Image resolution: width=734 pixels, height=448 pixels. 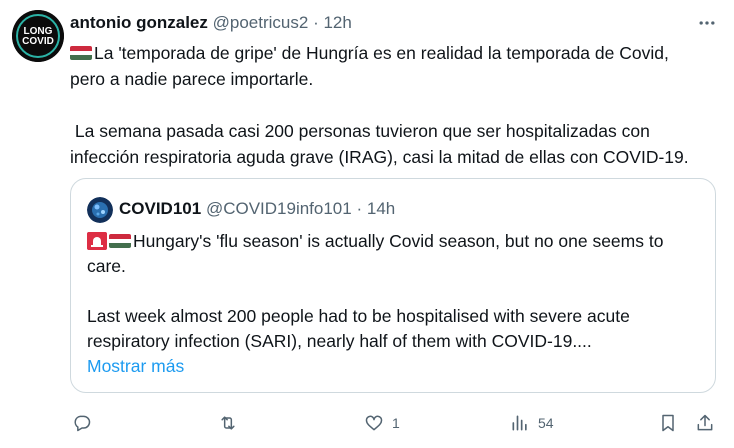 What do you see at coordinates (546, 423) in the screenshot?
I see `views-count: 54` at bounding box center [546, 423].